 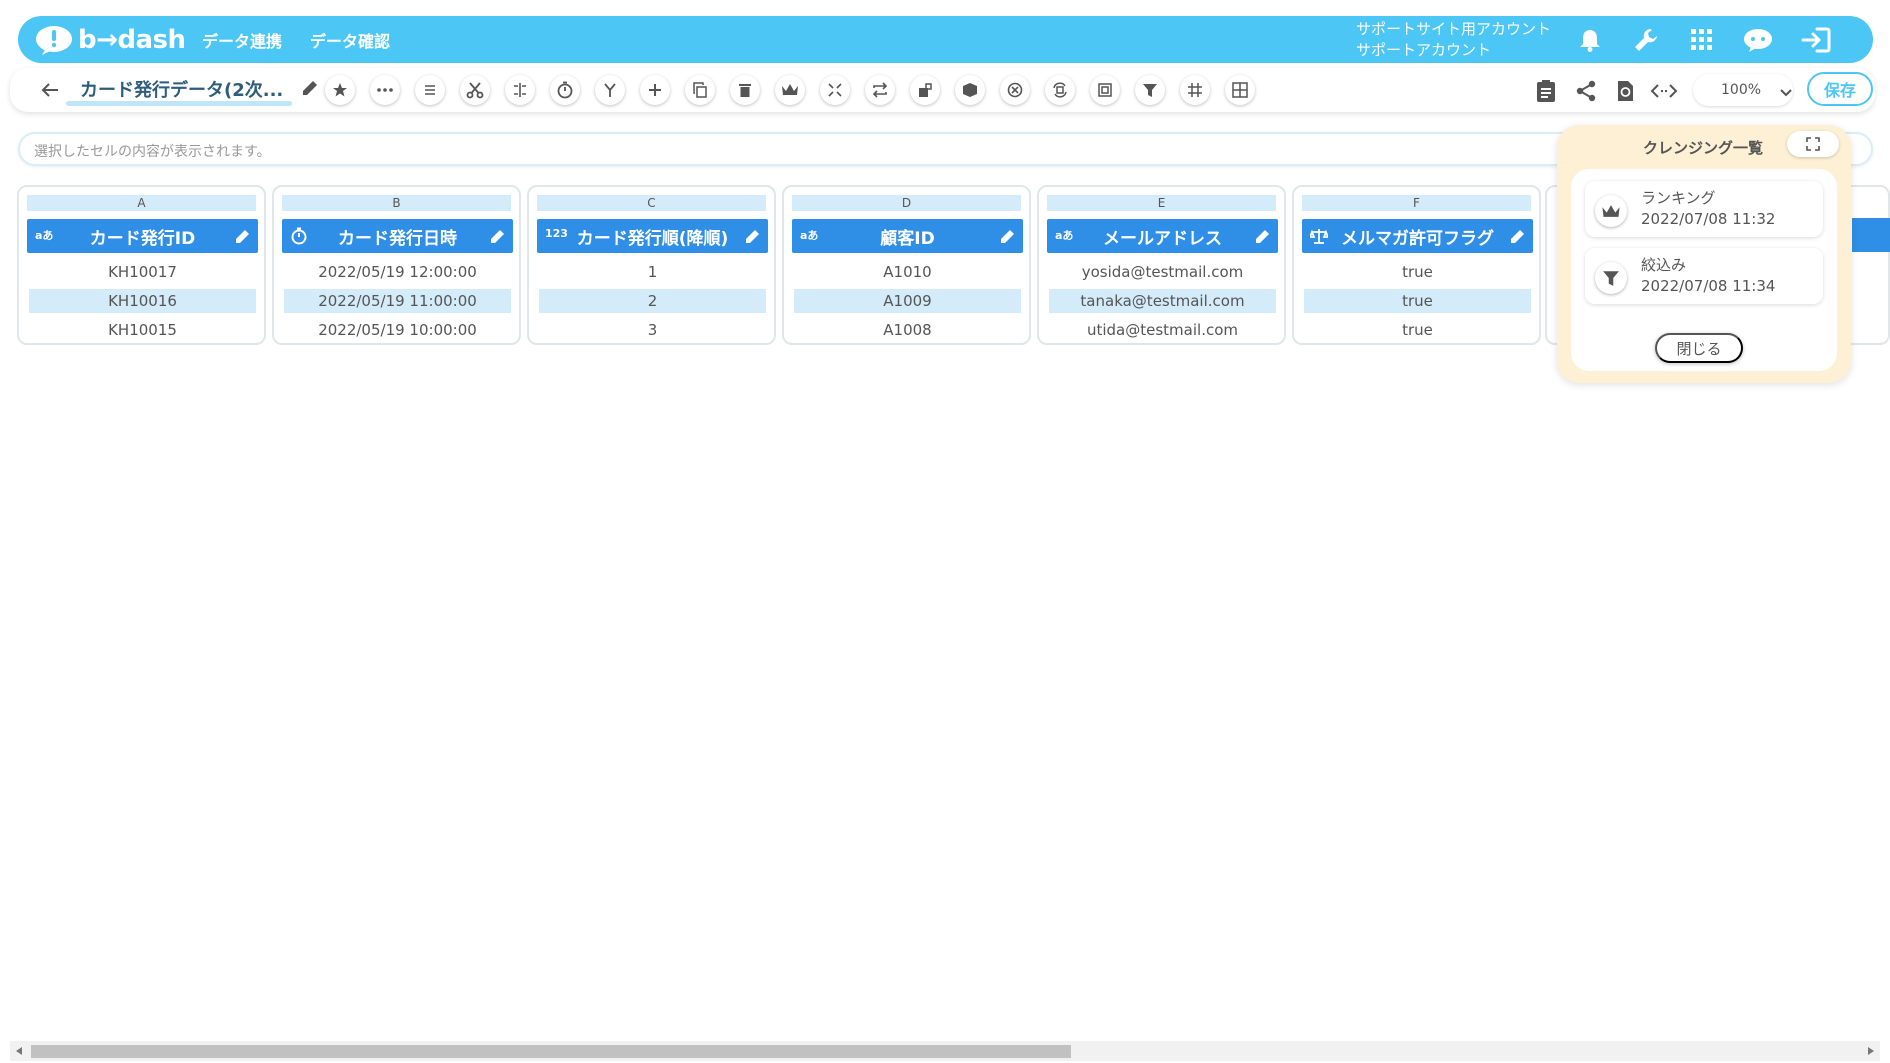 I want to click on back-arrow-icon, so click(x=50, y=90).